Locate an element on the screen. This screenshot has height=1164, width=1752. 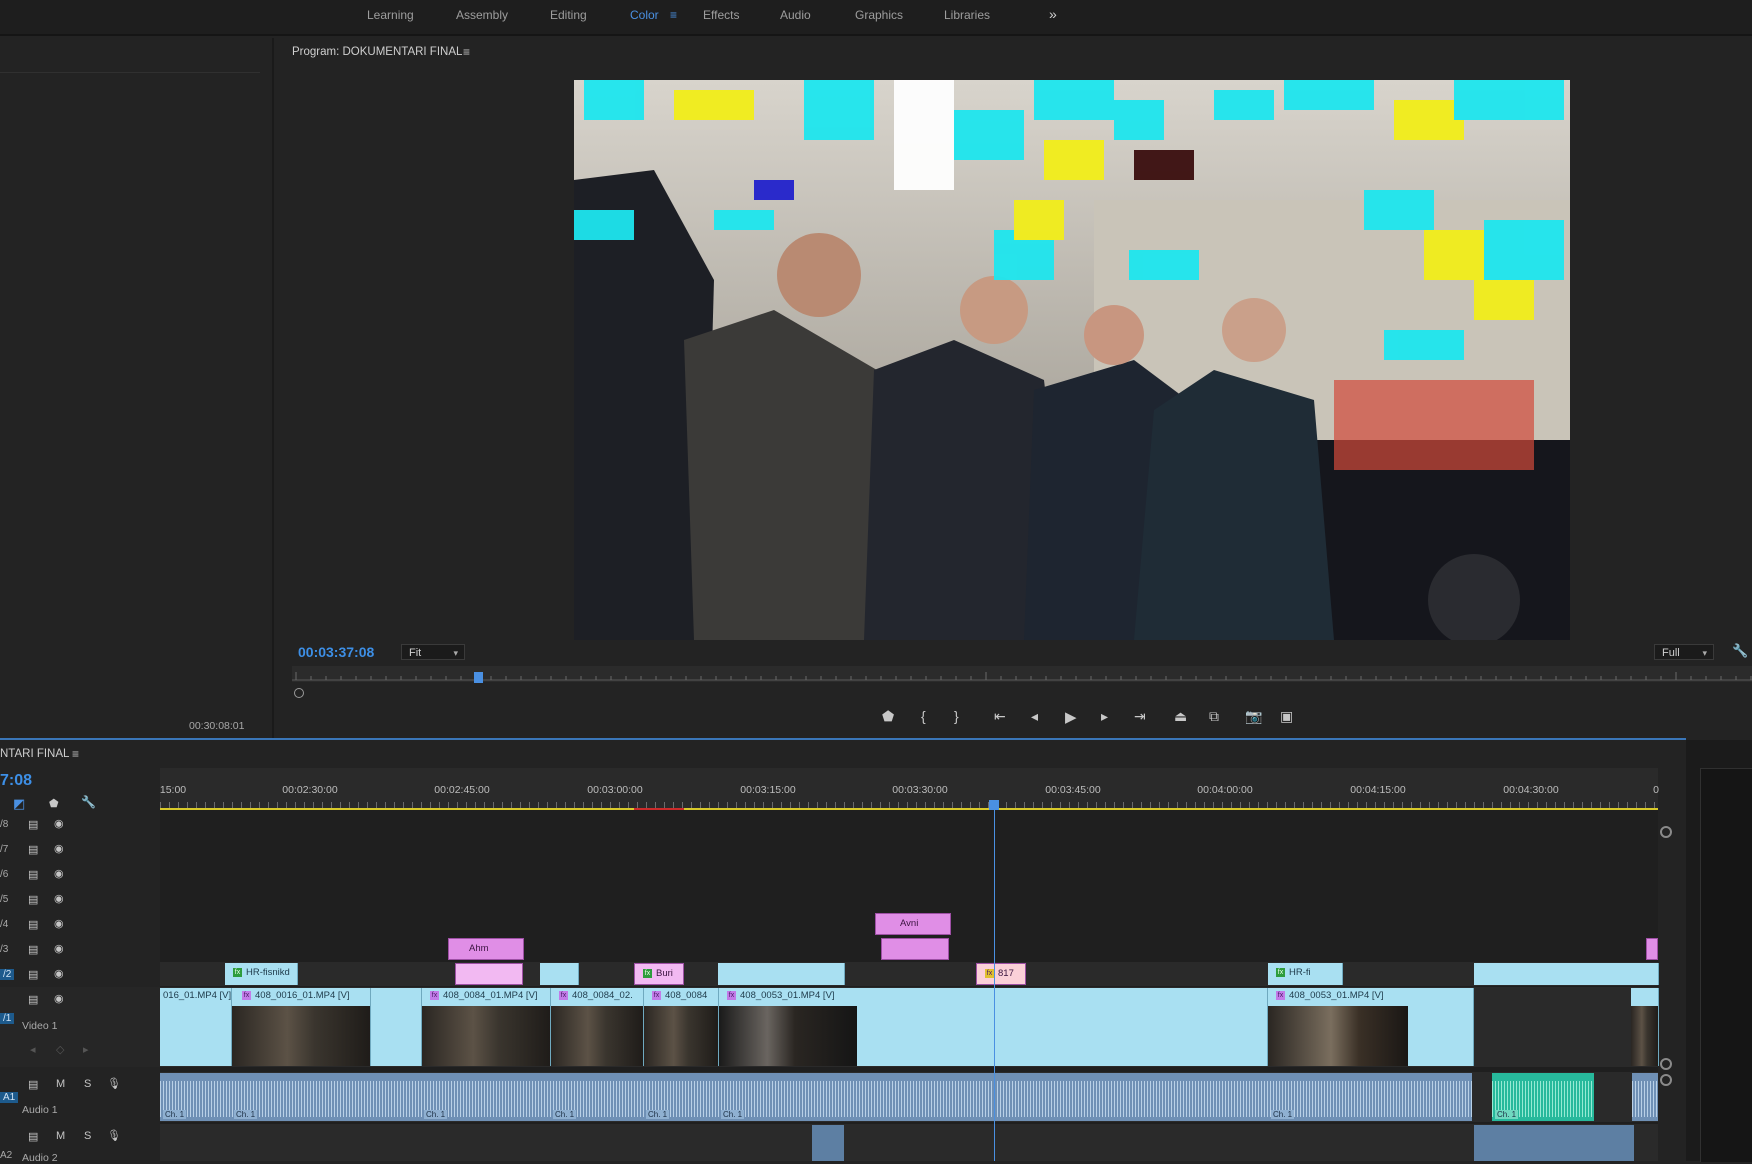
workspace-tab-graphics: Graphics is located at coordinates (879, 15).